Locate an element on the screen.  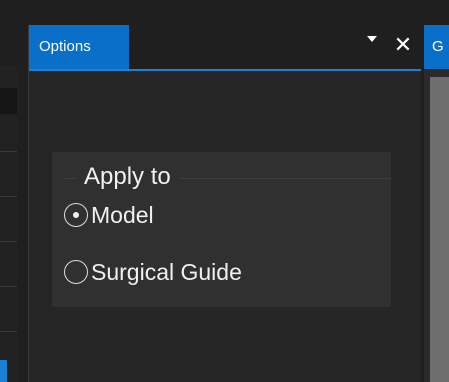
radio-selected-dot is located at coordinates (76, 215).